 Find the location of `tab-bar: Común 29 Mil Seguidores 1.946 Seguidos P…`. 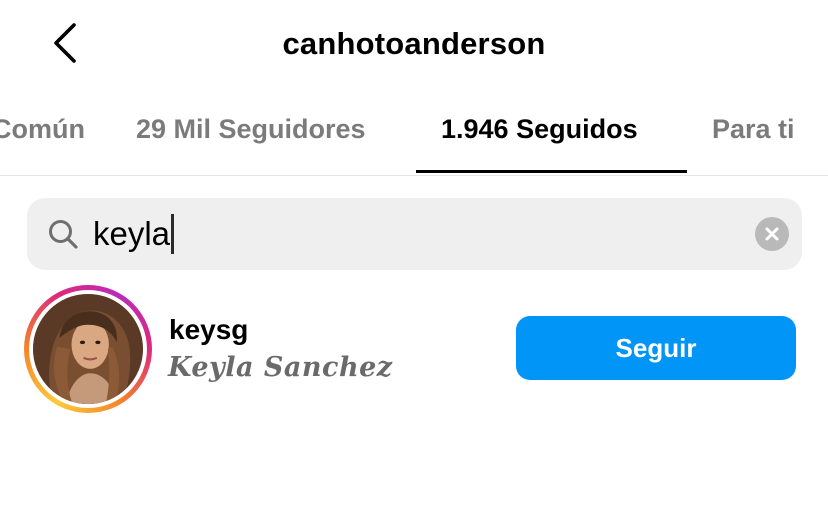

tab-bar: Común 29 Mil Seguidores 1.946 Seguidos P… is located at coordinates (414, 138).